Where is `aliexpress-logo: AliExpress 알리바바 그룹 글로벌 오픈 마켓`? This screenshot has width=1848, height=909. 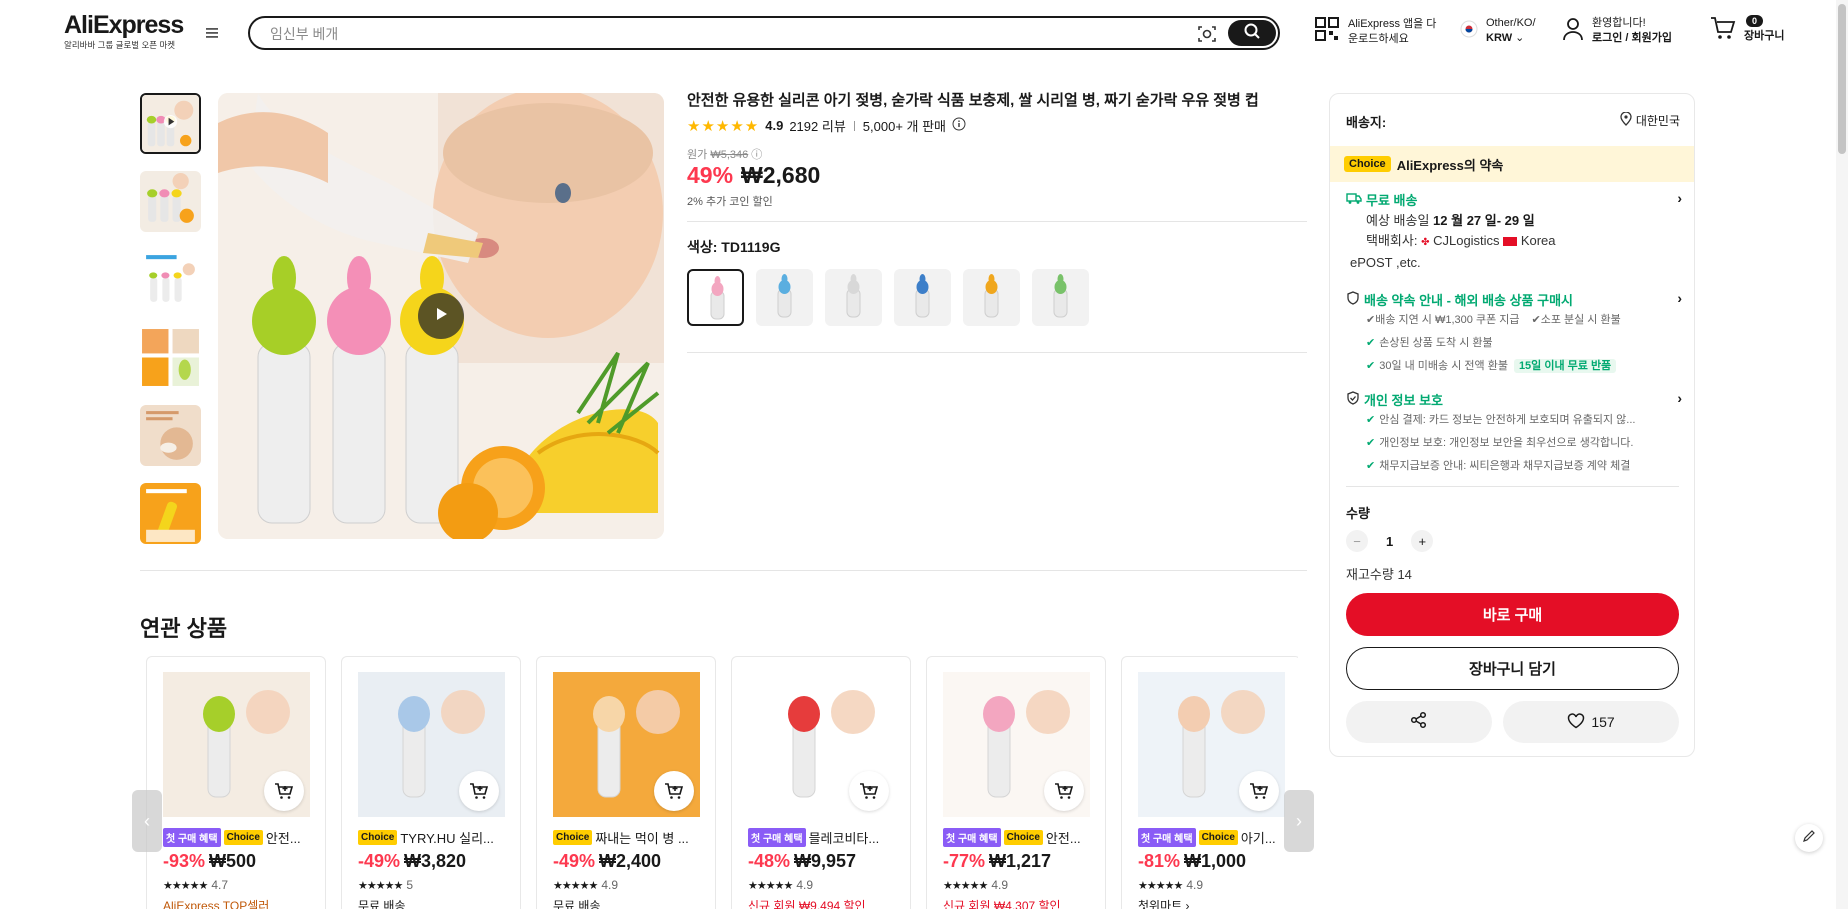 aliexpress-logo: AliExpress 알리바바 그룹 글로벌 오픈 마켓 is located at coordinates (124, 31).